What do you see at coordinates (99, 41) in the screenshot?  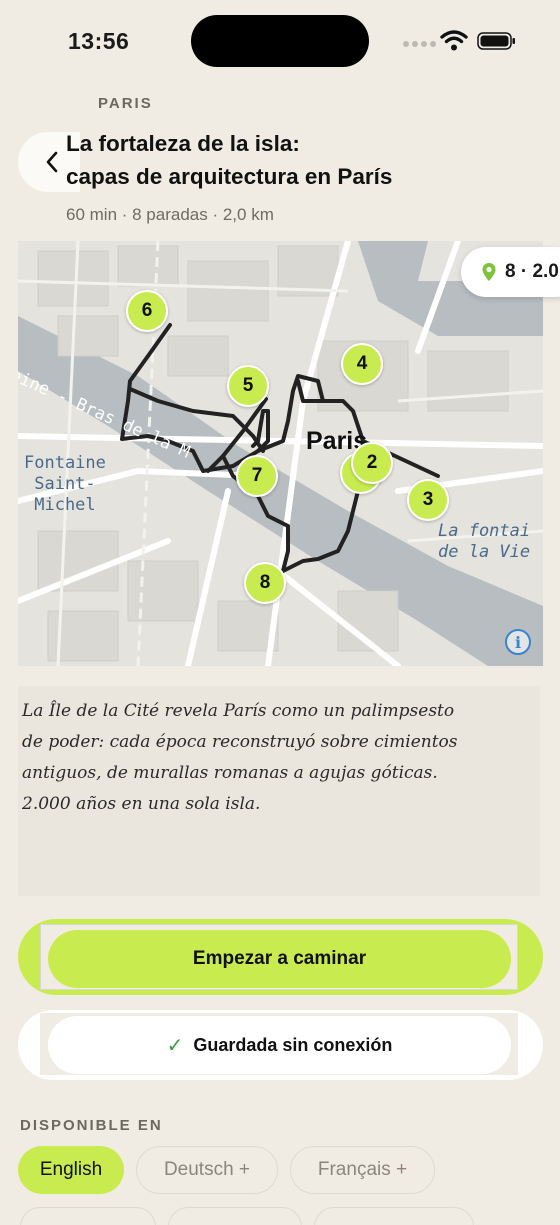 I see `status-time: 13:56` at bounding box center [99, 41].